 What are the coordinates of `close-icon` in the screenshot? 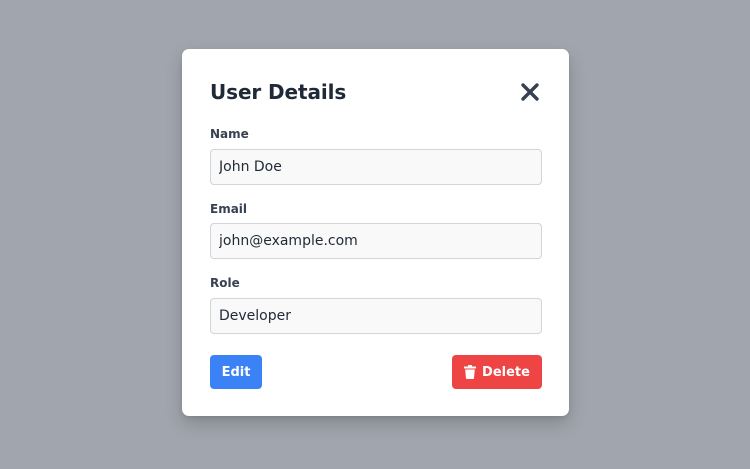 It's located at (530, 92).